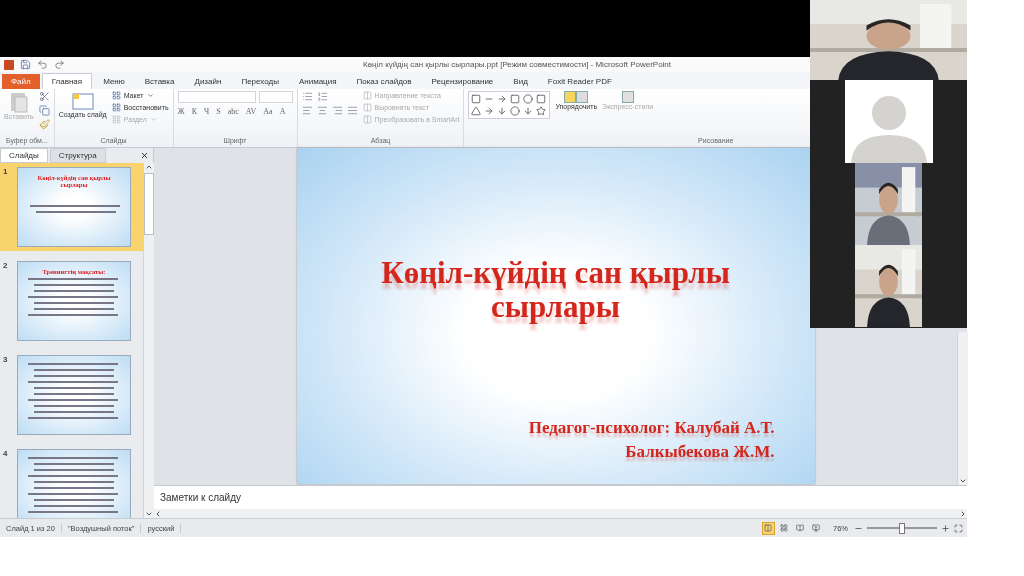 Image resolution: width=1024 pixels, height=576 pixels. Describe the element at coordinates (541, 111) in the screenshot. I see `star-icon` at that location.